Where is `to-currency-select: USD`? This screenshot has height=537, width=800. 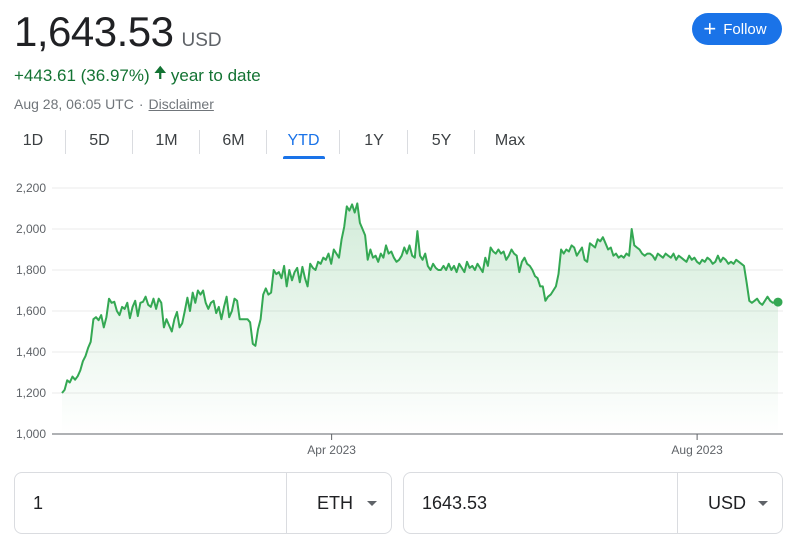 to-currency-select: USD is located at coordinates (729, 503).